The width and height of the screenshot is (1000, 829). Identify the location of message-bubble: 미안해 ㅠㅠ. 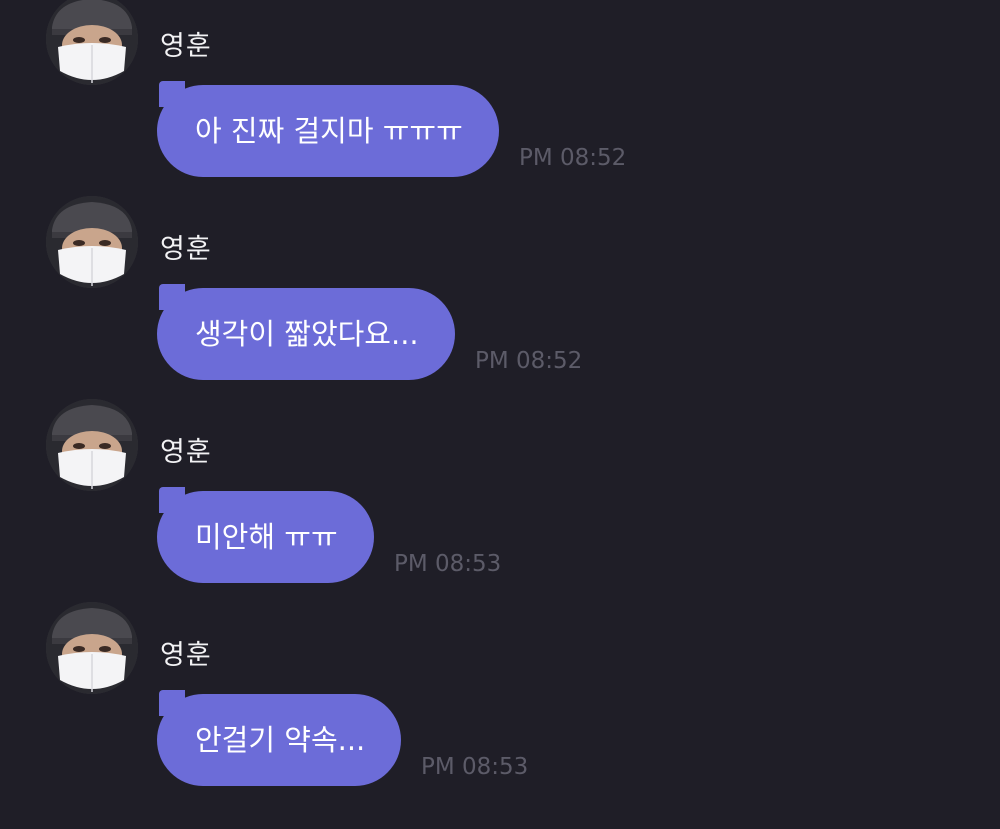
(265, 535).